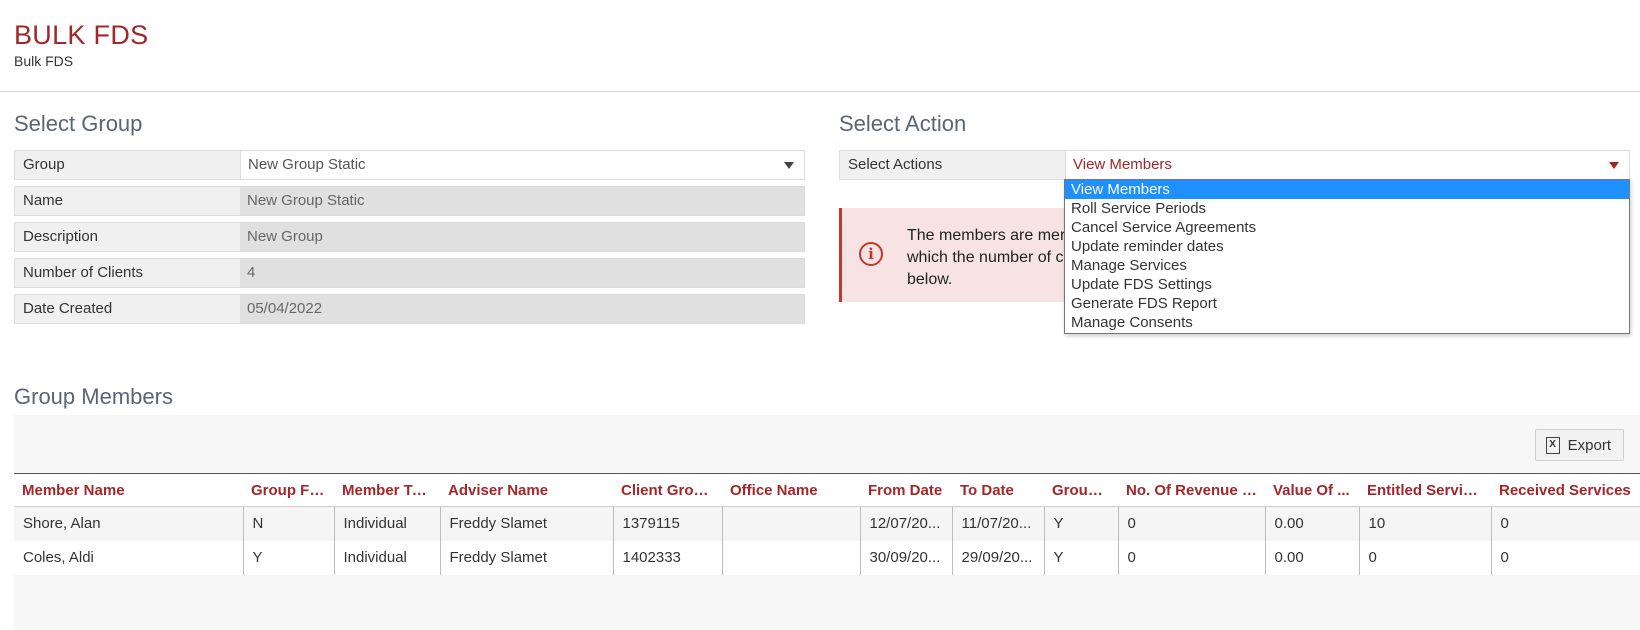 Image resolution: width=1640 pixels, height=630 pixels. Describe the element at coordinates (1347, 189) in the screenshot. I see `option-view-members: View Members` at that location.